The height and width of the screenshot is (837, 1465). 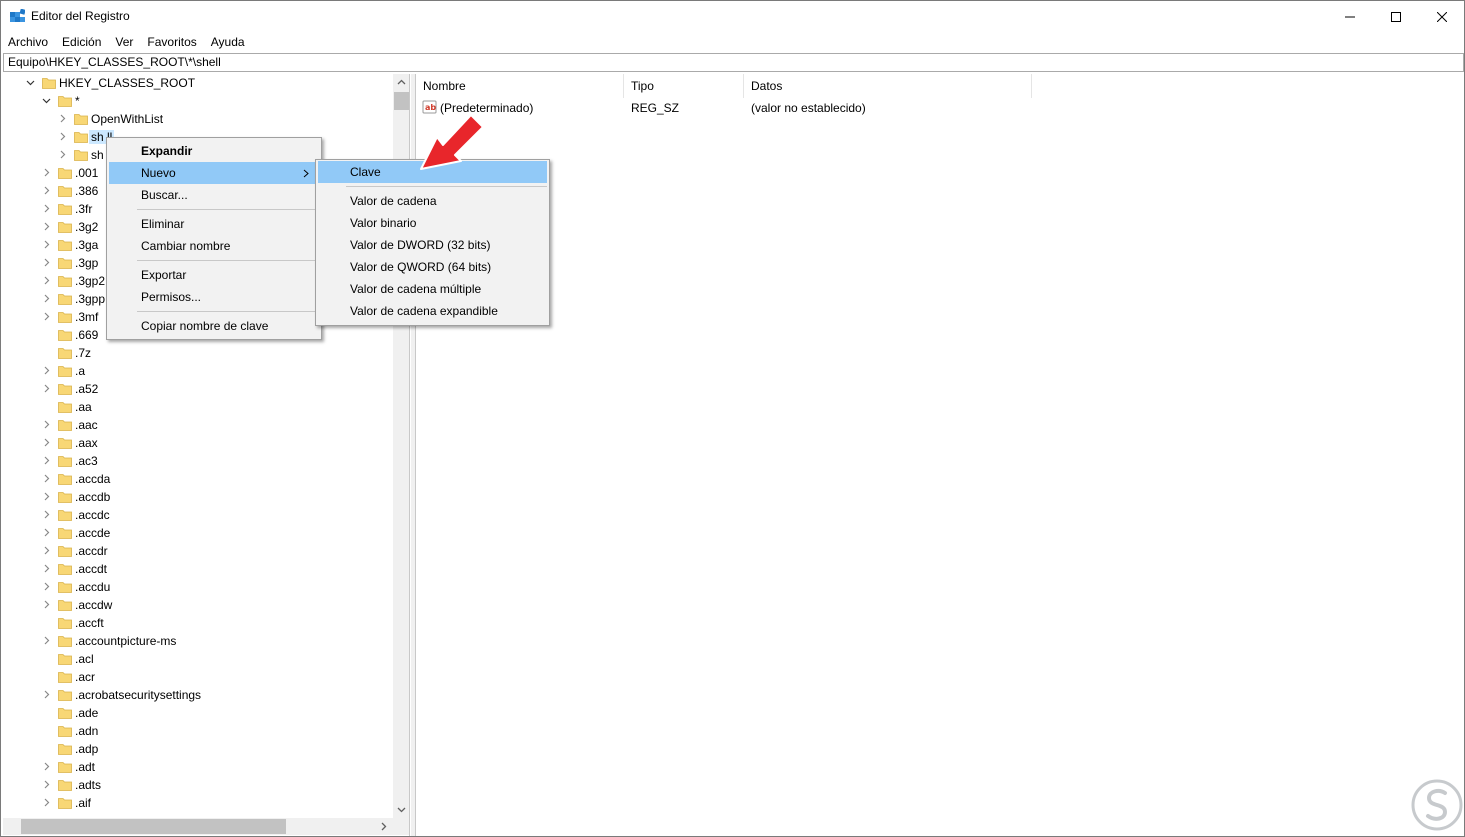 I want to click on tree-item-star: *, so click(x=198, y=101).